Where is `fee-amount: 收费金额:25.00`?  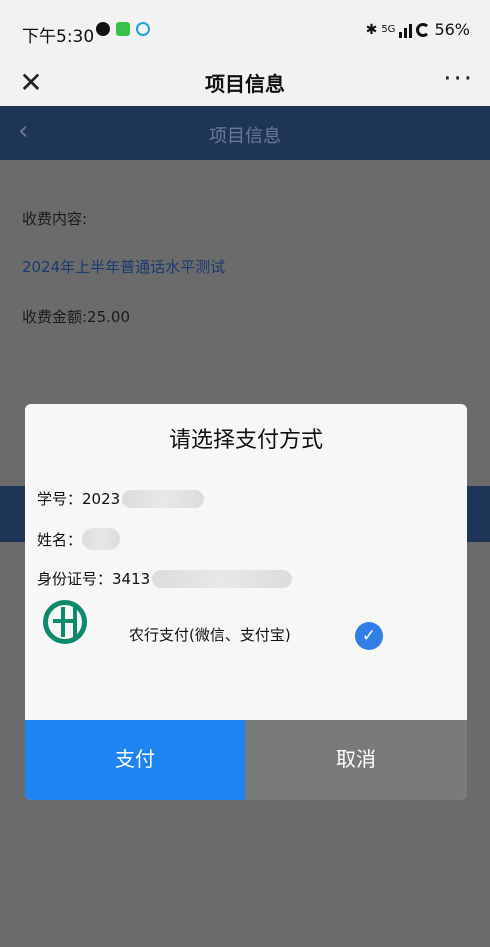
fee-amount: 收费金额:25.00 is located at coordinates (76, 317).